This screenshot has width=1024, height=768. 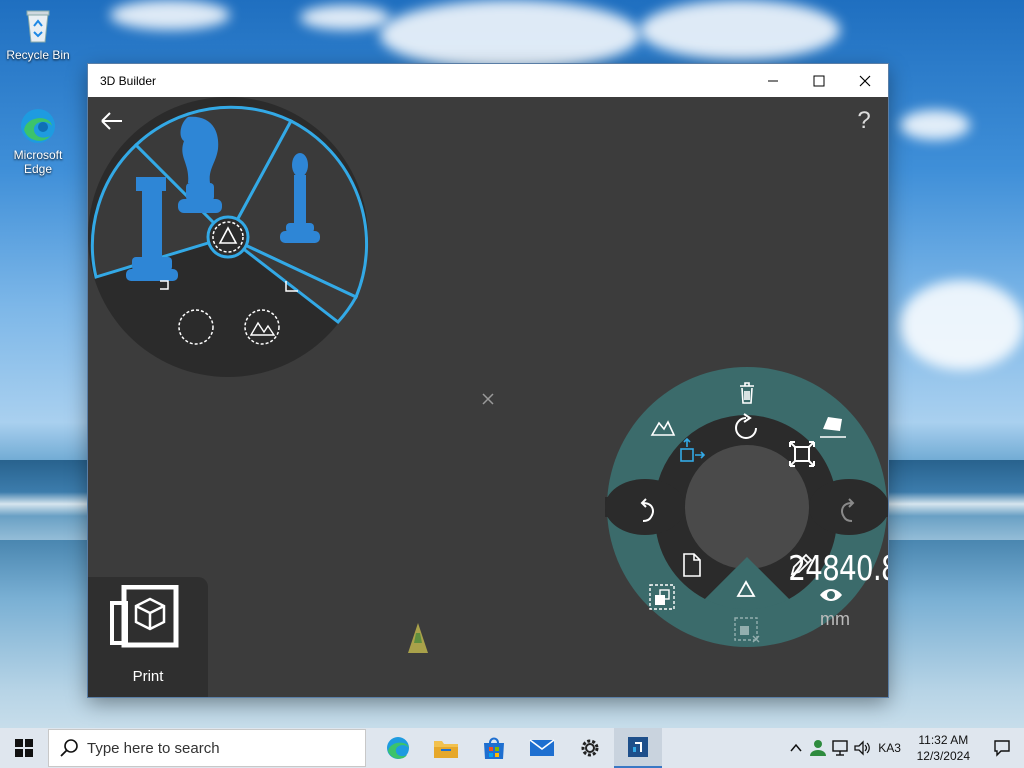 I want to click on paint-swatch-icon, so click(x=833, y=427).